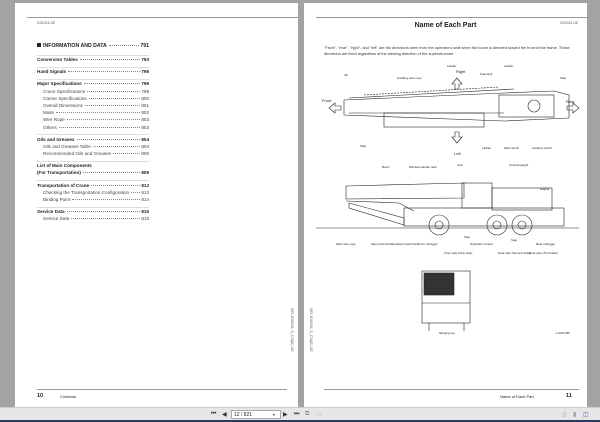 Image resolution: width=600 pixels, height=422 pixels. I want to click on toc-section: Conversion Tables 793, so click(93, 60).